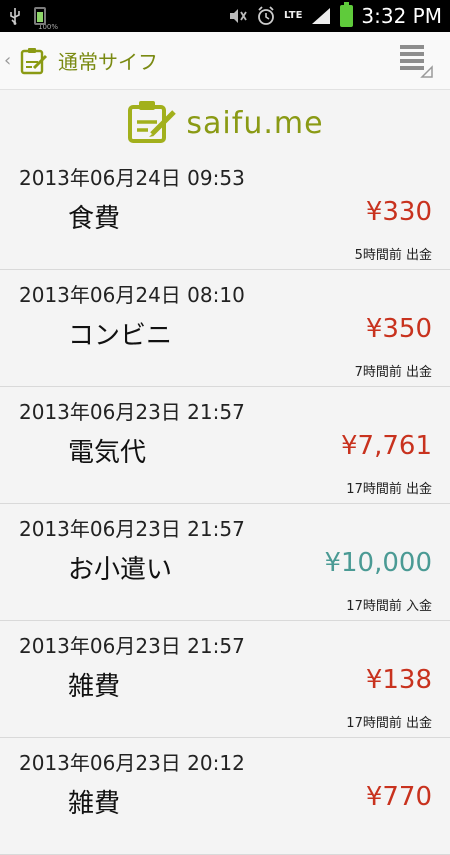 The width and height of the screenshot is (450, 855). I want to click on alarm-icon, so click(266, 16).